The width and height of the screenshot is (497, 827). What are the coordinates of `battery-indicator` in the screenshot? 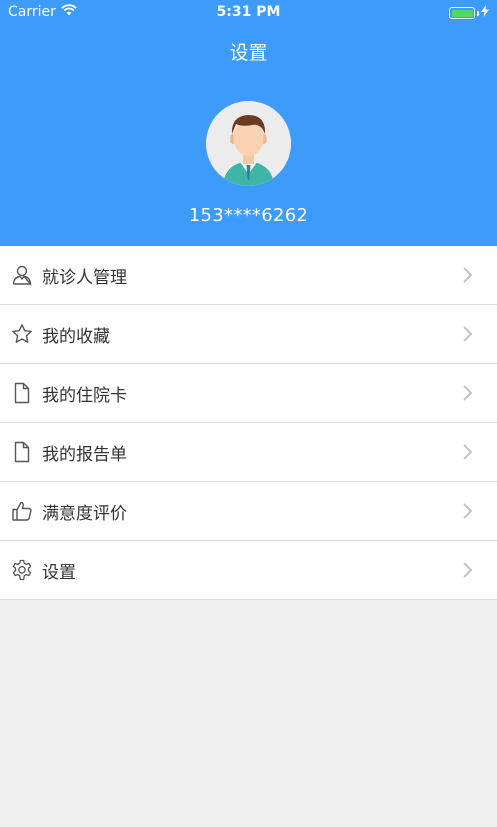 It's located at (469, 13).